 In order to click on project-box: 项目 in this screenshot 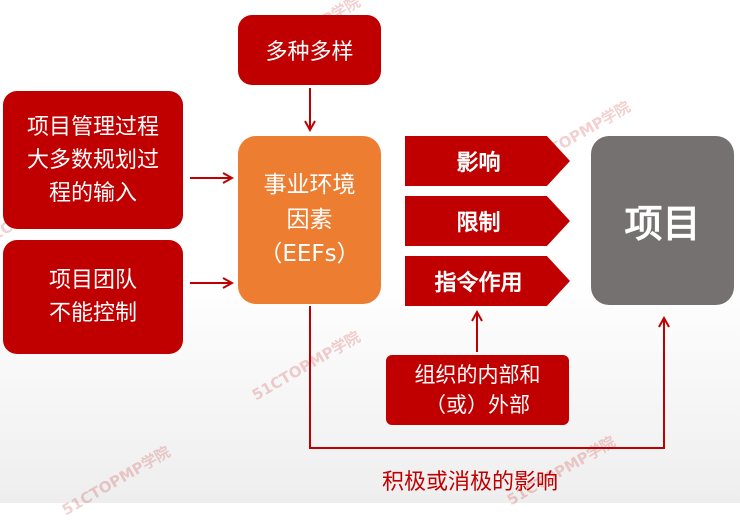, I will do `click(662, 220)`.